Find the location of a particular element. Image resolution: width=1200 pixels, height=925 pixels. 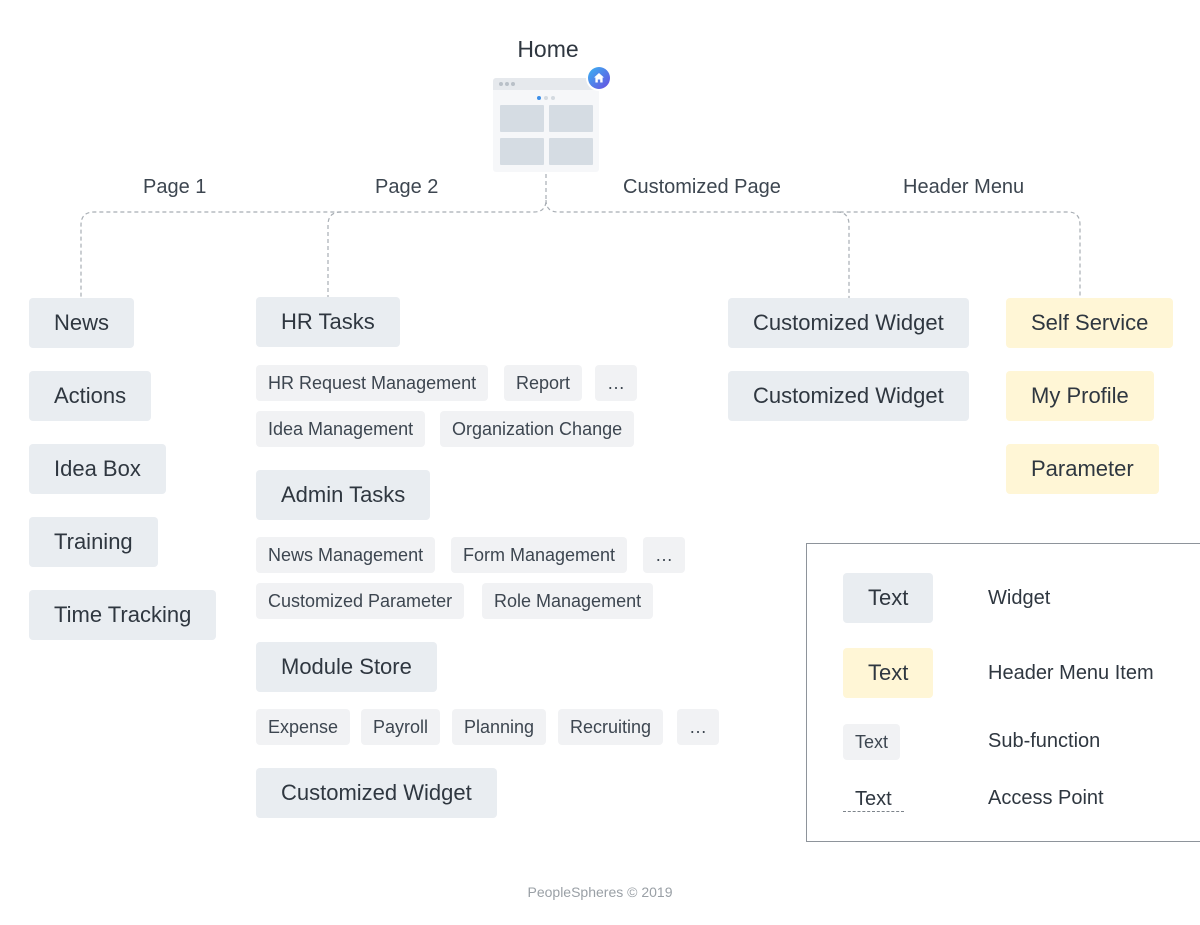

legend-widget-sample: Text is located at coordinates (888, 598).